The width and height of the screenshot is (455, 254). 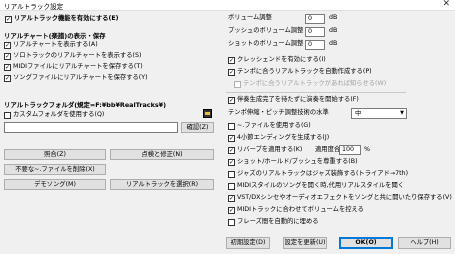 What do you see at coordinates (367, 149) in the screenshot?
I see `reverb-amount-unit: %` at bounding box center [367, 149].